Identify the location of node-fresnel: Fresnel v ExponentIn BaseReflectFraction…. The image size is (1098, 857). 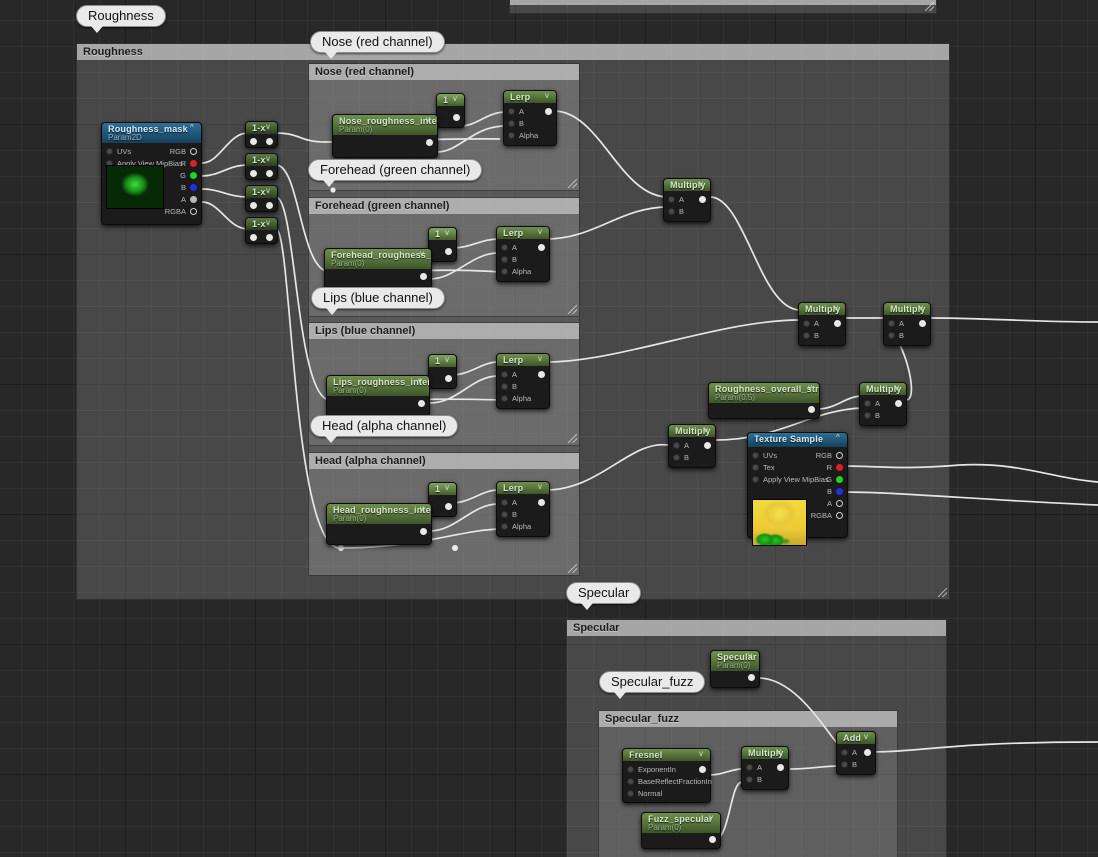
(667, 775).